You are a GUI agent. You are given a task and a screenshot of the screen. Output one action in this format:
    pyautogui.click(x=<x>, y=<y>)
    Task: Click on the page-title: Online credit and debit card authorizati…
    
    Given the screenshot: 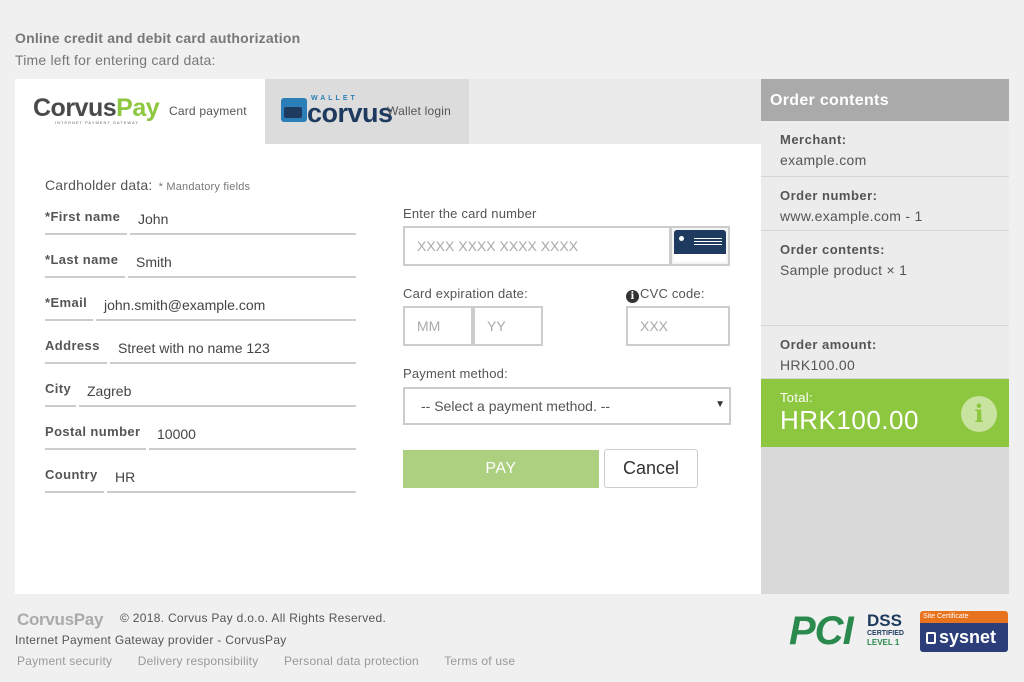 What is the action you would take?
    pyautogui.click(x=158, y=38)
    